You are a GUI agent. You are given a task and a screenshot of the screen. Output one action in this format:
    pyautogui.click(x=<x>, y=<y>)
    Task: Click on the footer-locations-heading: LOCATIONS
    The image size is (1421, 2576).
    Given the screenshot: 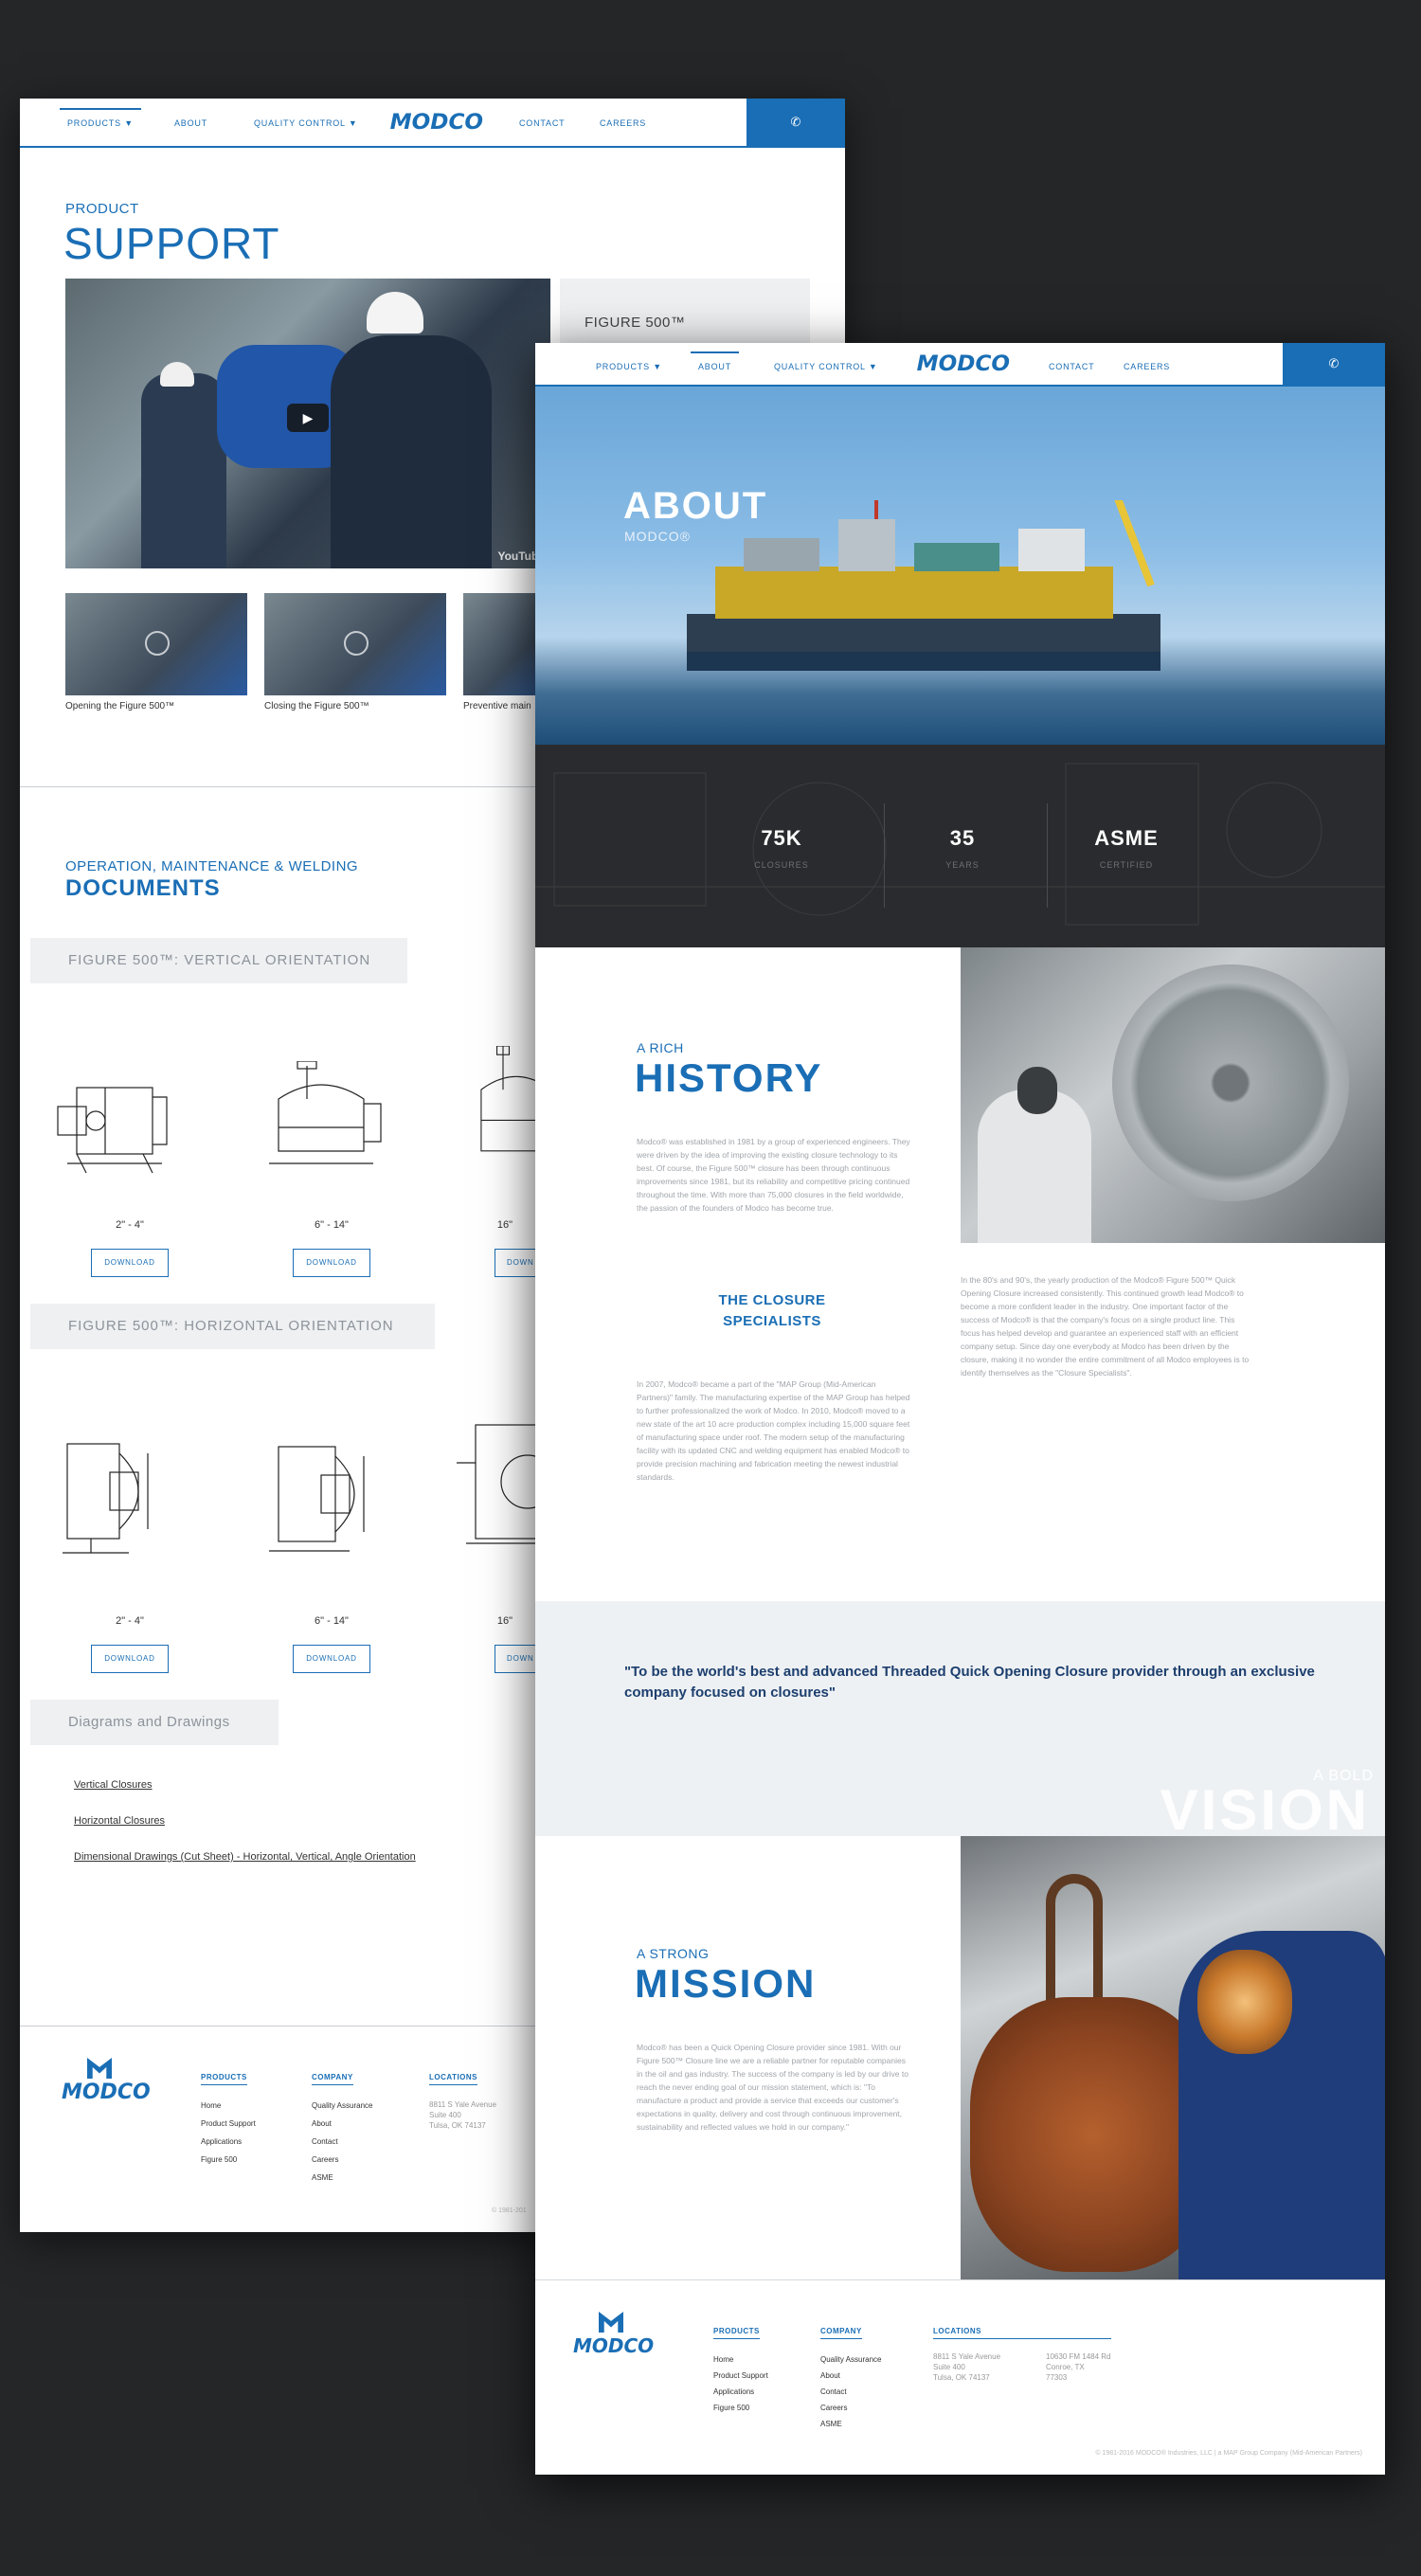 What is the action you would take?
    pyautogui.click(x=1022, y=2333)
    